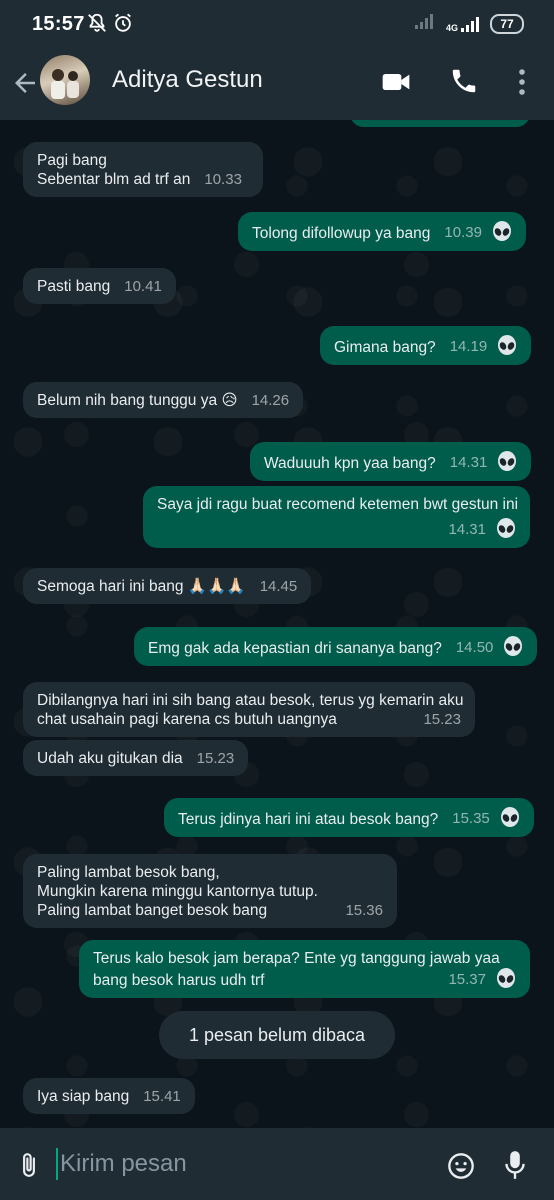  I want to click on arrow-left-icon, so click(25, 83).